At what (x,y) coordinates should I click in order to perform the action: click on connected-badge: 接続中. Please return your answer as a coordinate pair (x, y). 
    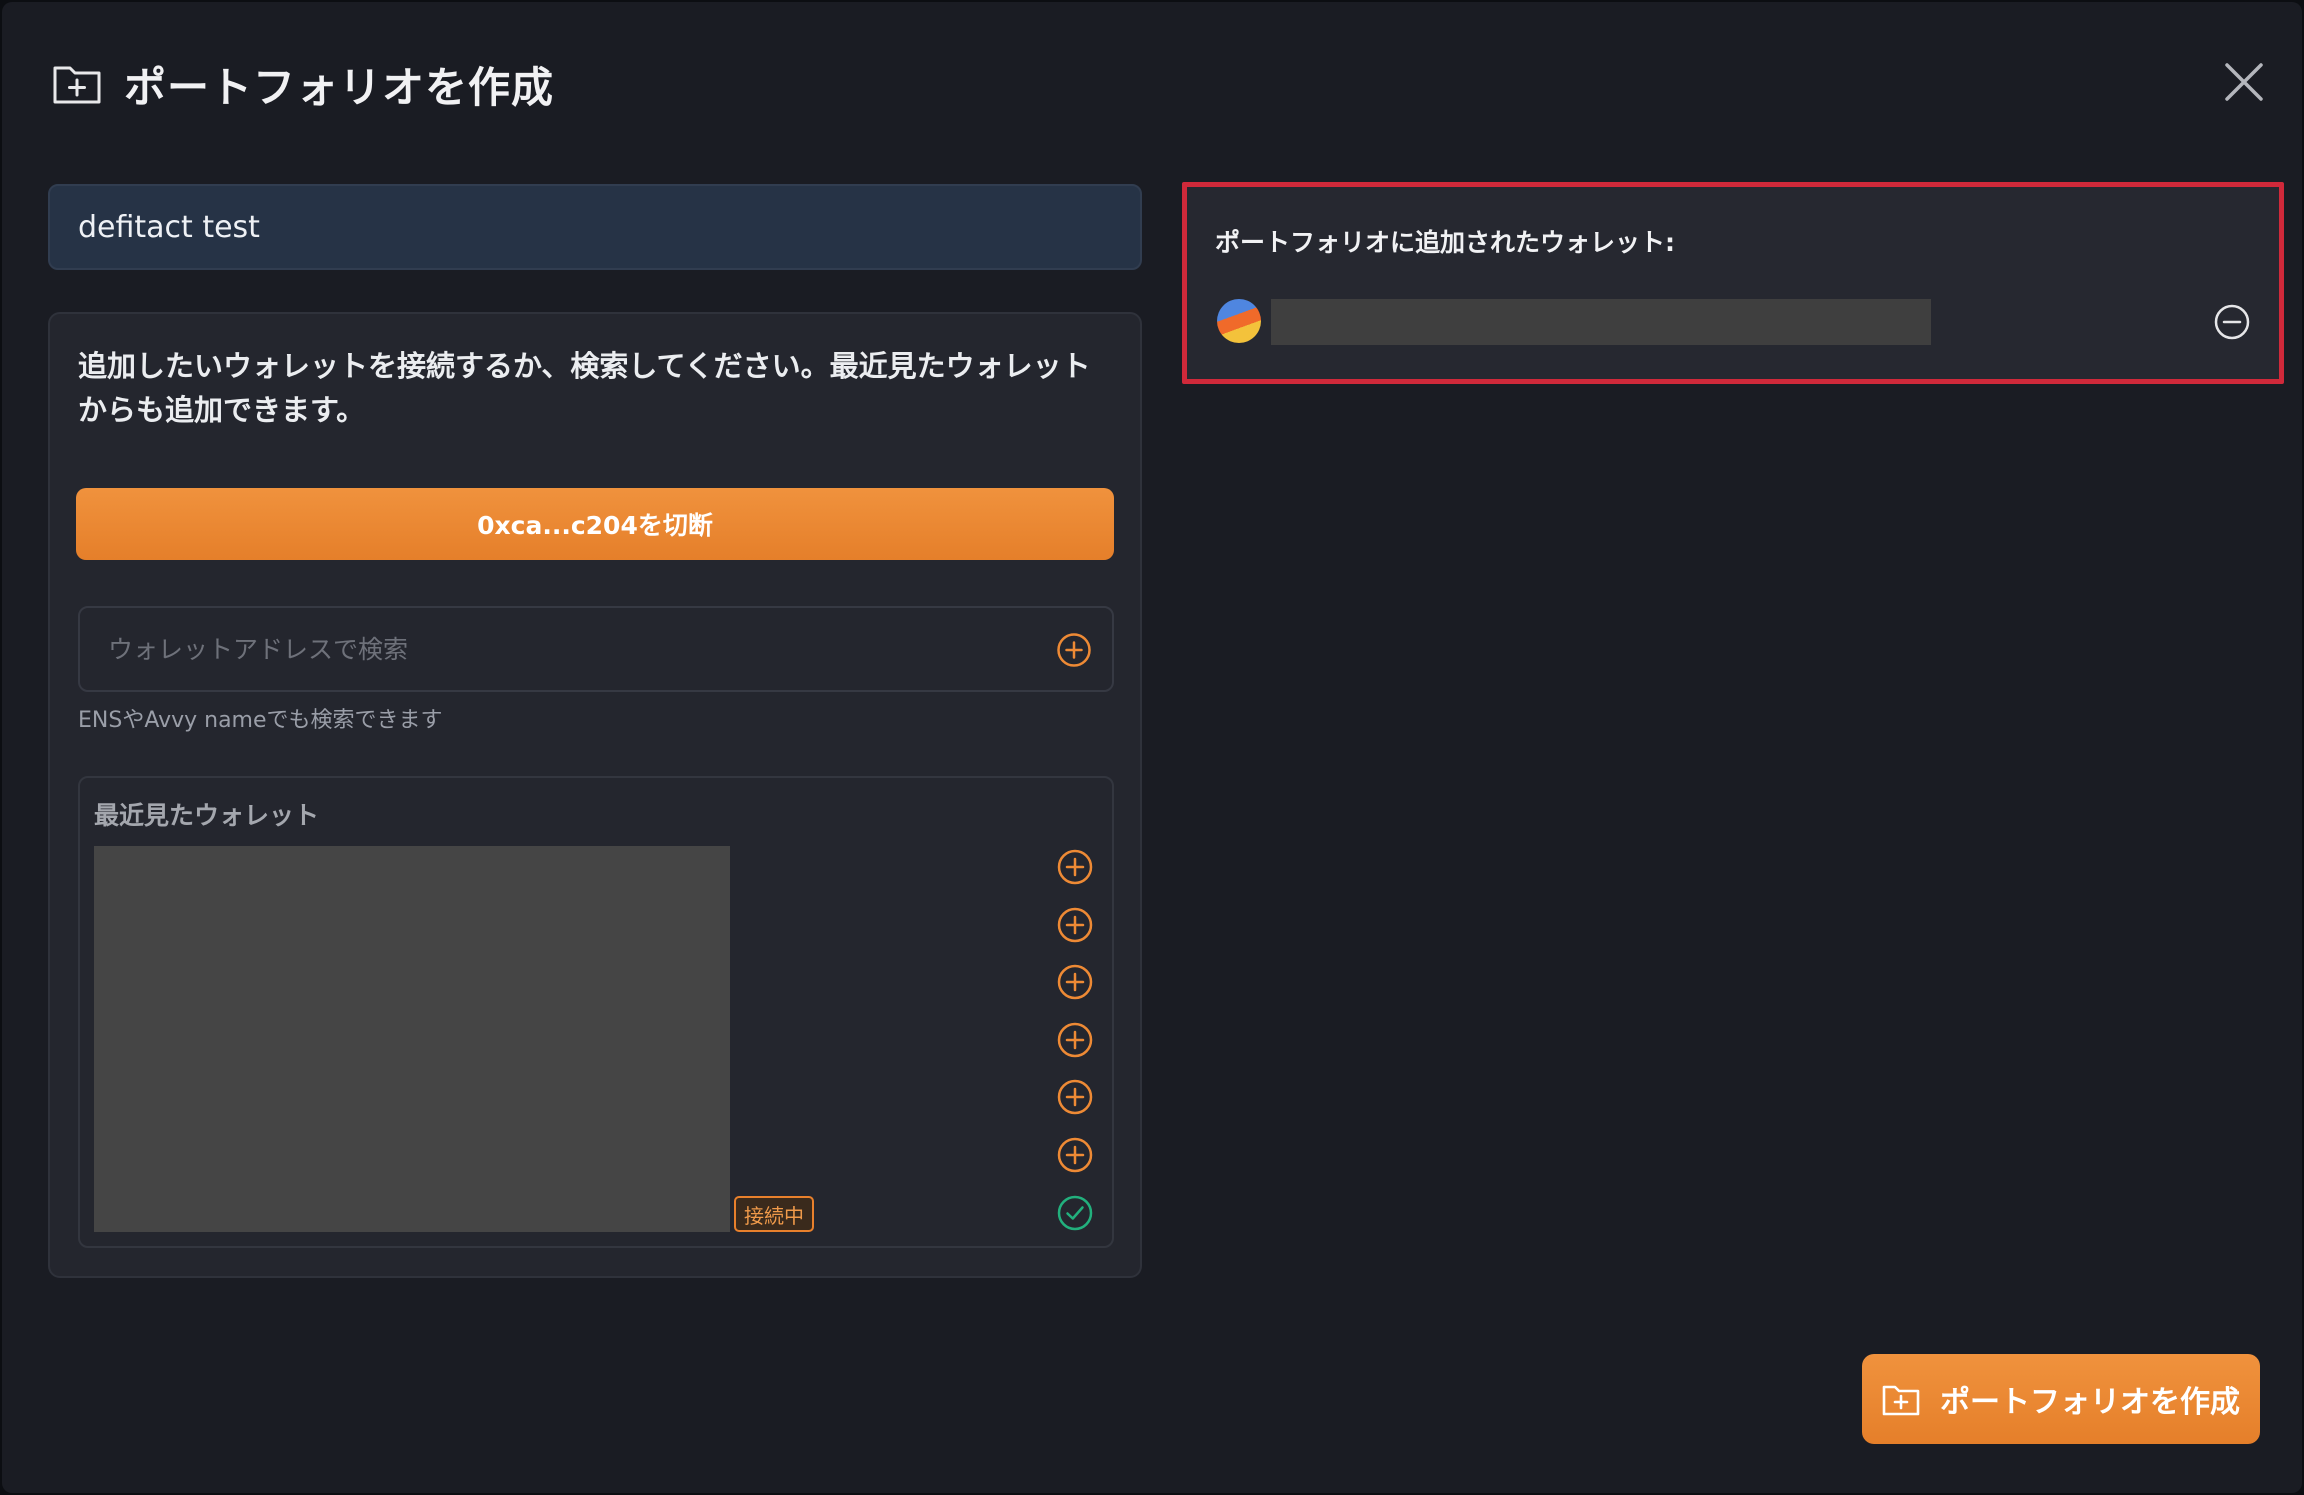
    Looking at the image, I should click on (774, 1214).